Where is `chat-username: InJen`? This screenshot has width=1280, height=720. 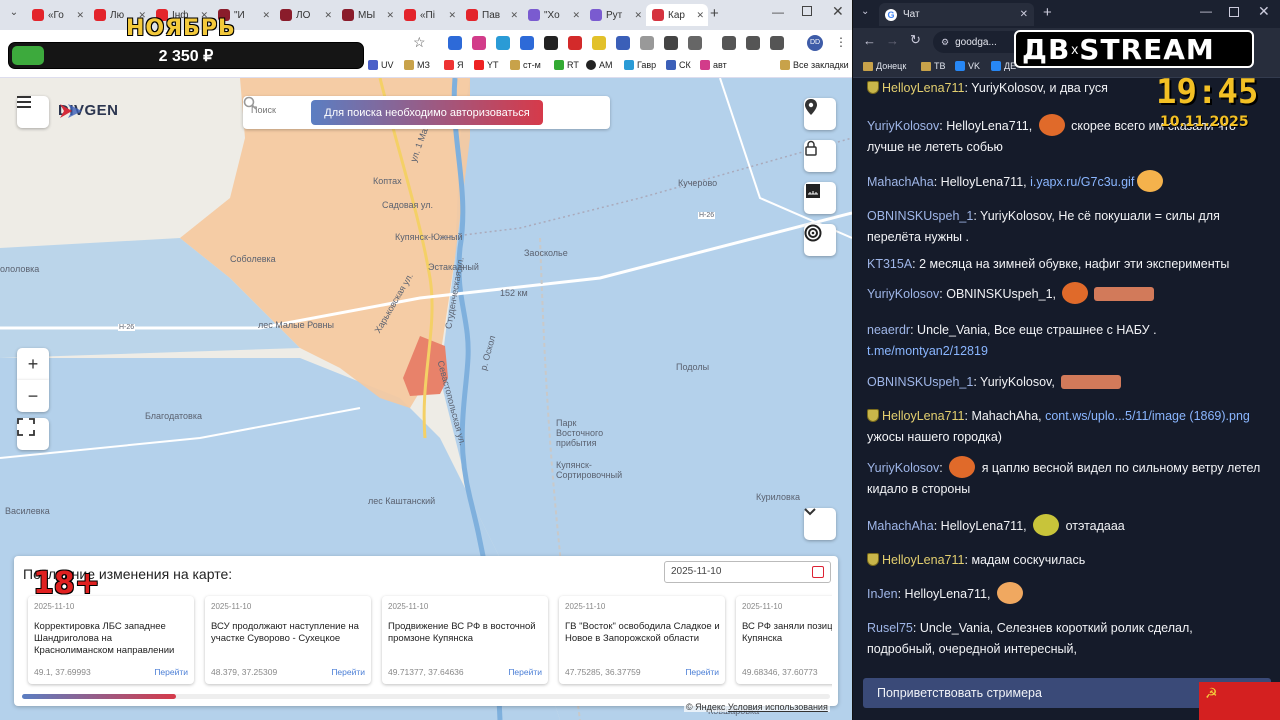 chat-username: InJen is located at coordinates (882, 594).